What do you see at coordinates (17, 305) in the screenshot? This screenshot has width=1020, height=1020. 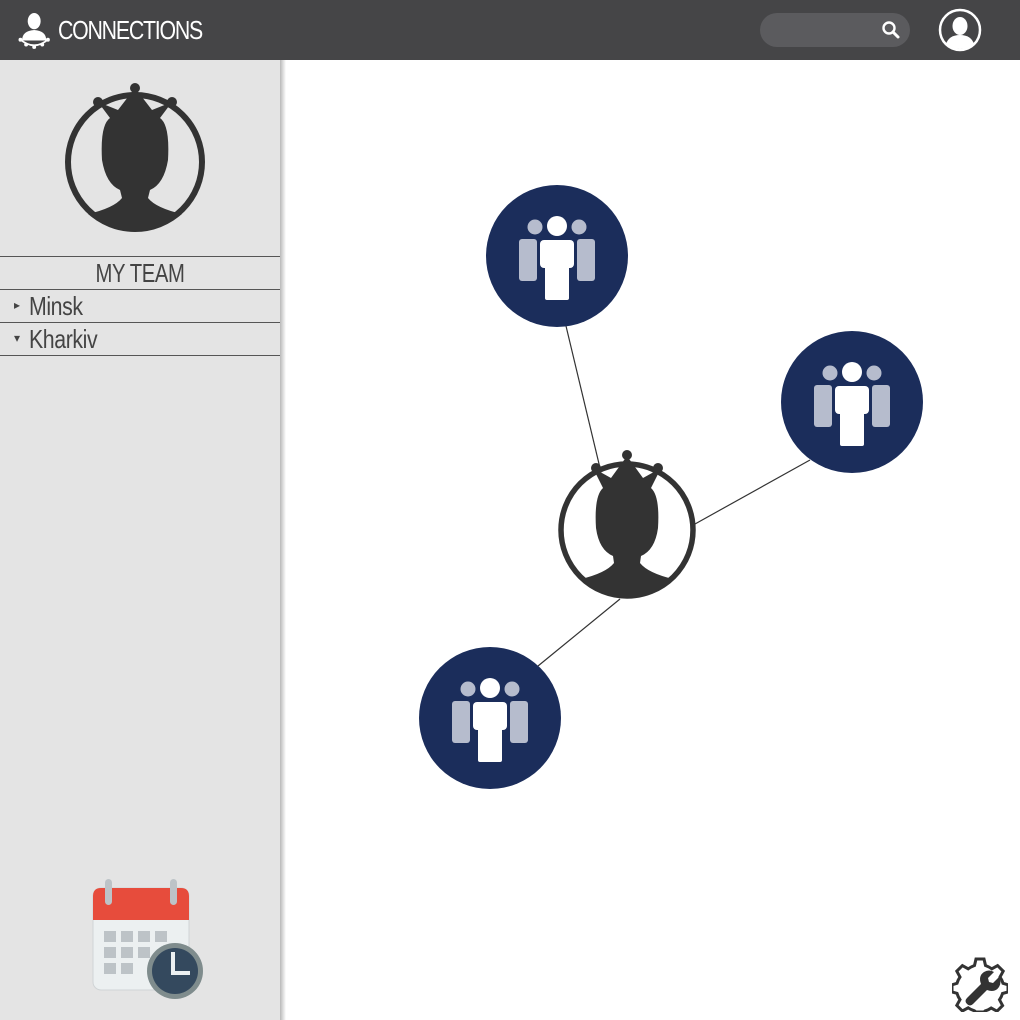 I see `expand-arrow-icon: ▸` at bounding box center [17, 305].